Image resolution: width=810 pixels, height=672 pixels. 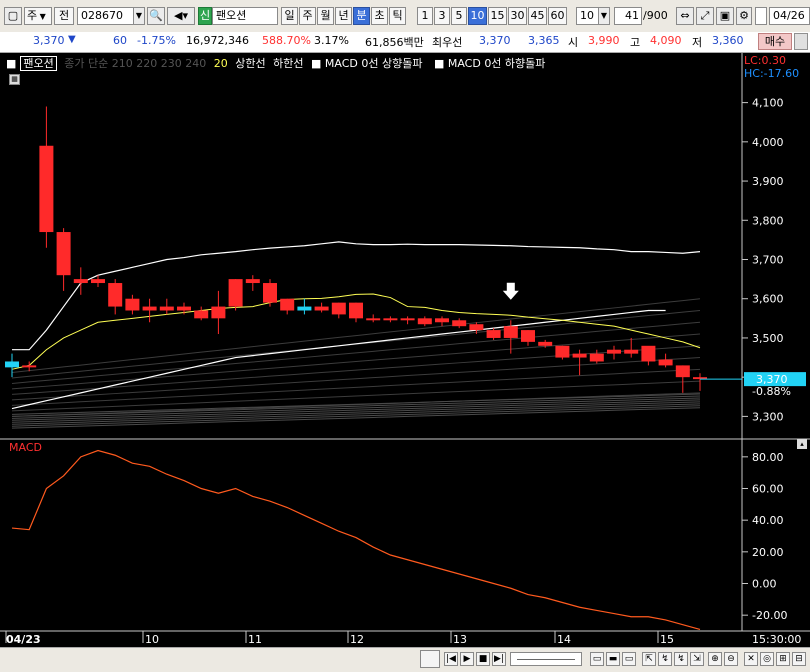 I want to click on tool-icon-7: ⇲, so click(x=697, y=659).